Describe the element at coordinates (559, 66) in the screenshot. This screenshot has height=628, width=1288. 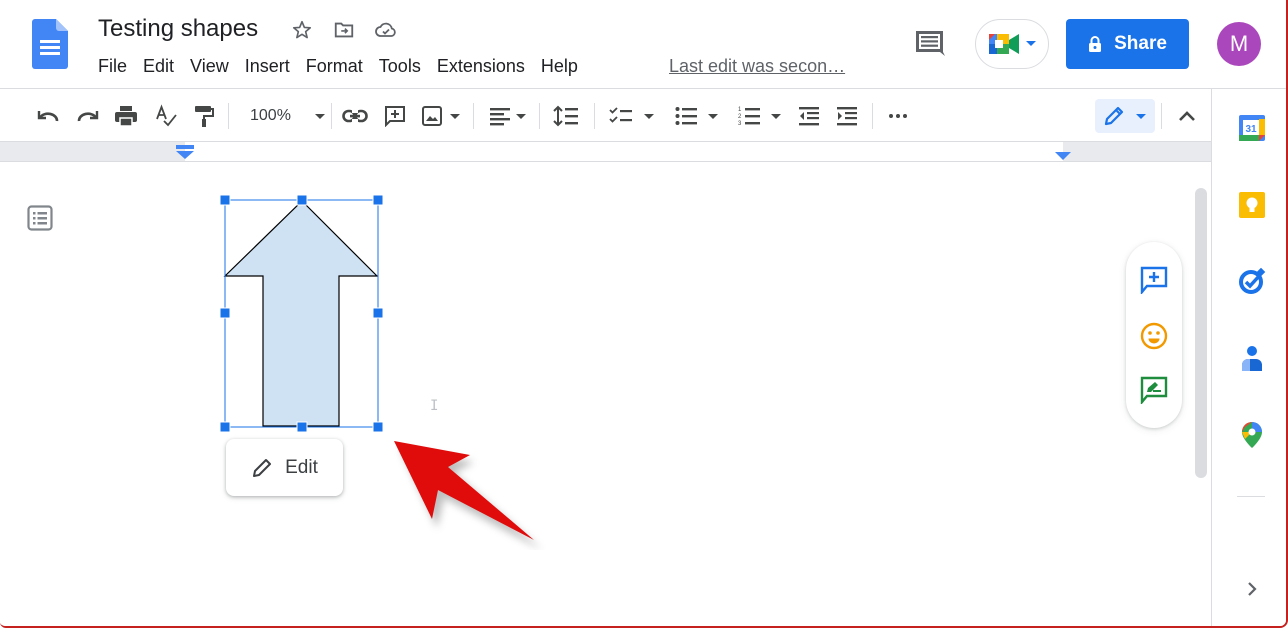
I see `menu-help: Help` at that location.